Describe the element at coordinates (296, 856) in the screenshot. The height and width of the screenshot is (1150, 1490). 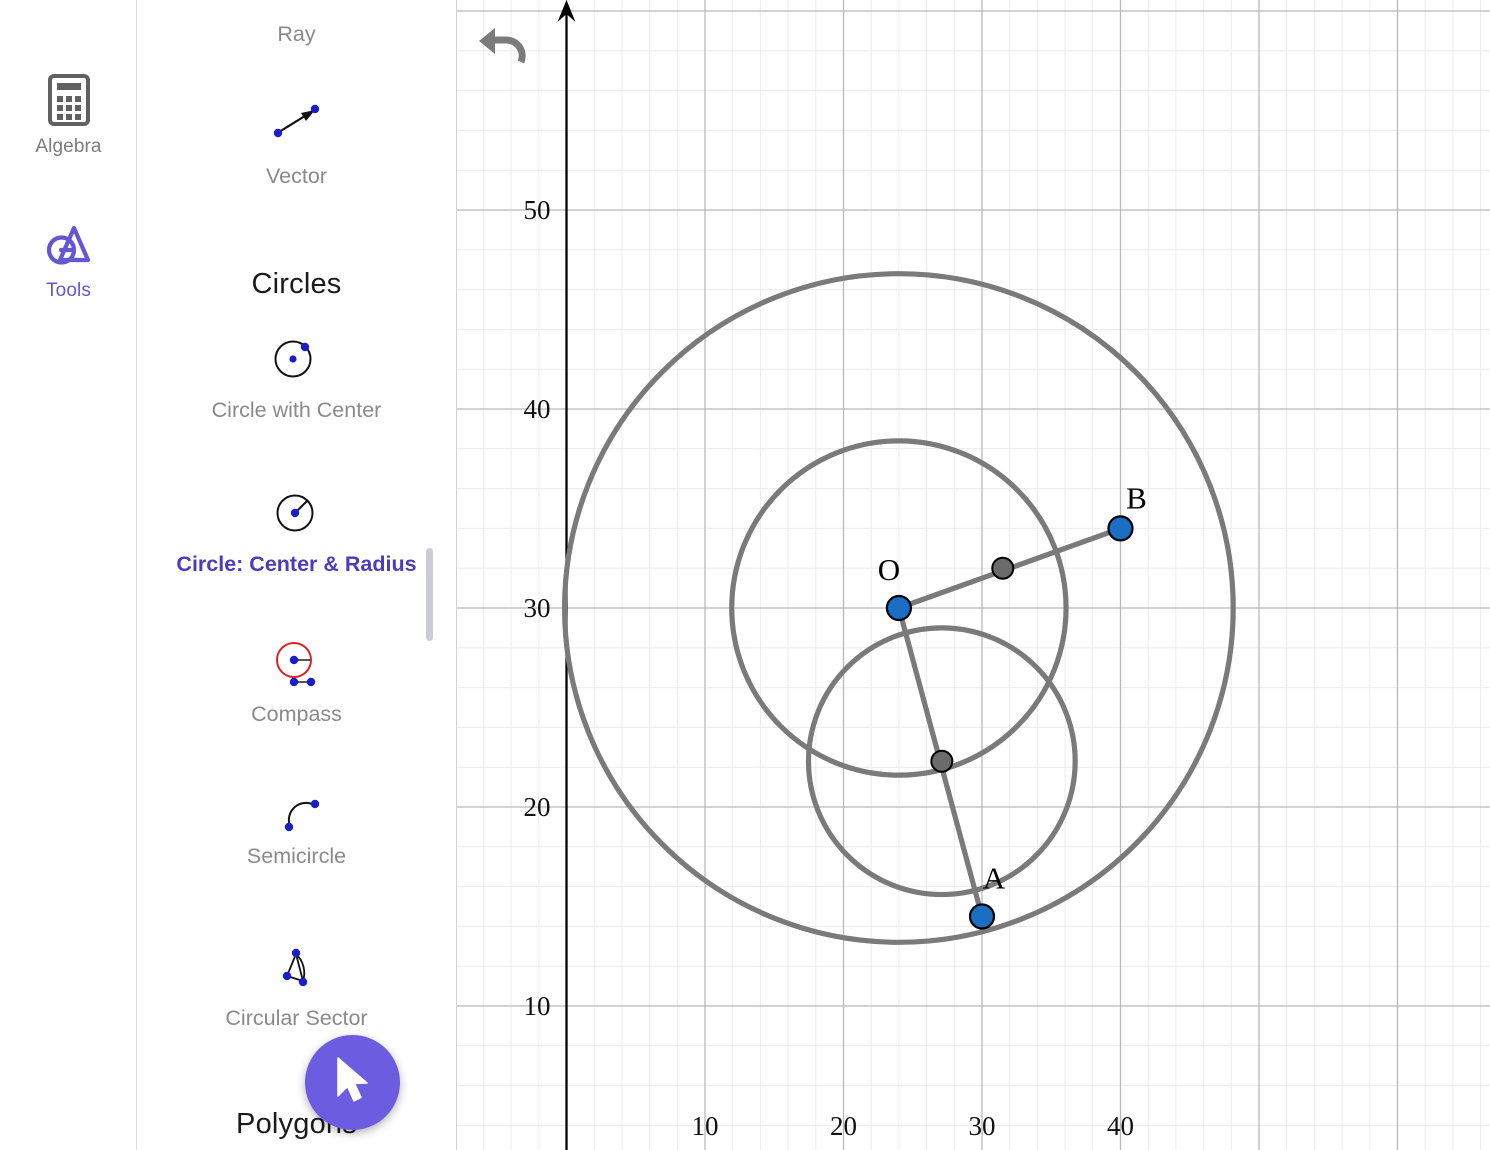
I see `tool-entry-semicircle-label: Semicircle` at that location.